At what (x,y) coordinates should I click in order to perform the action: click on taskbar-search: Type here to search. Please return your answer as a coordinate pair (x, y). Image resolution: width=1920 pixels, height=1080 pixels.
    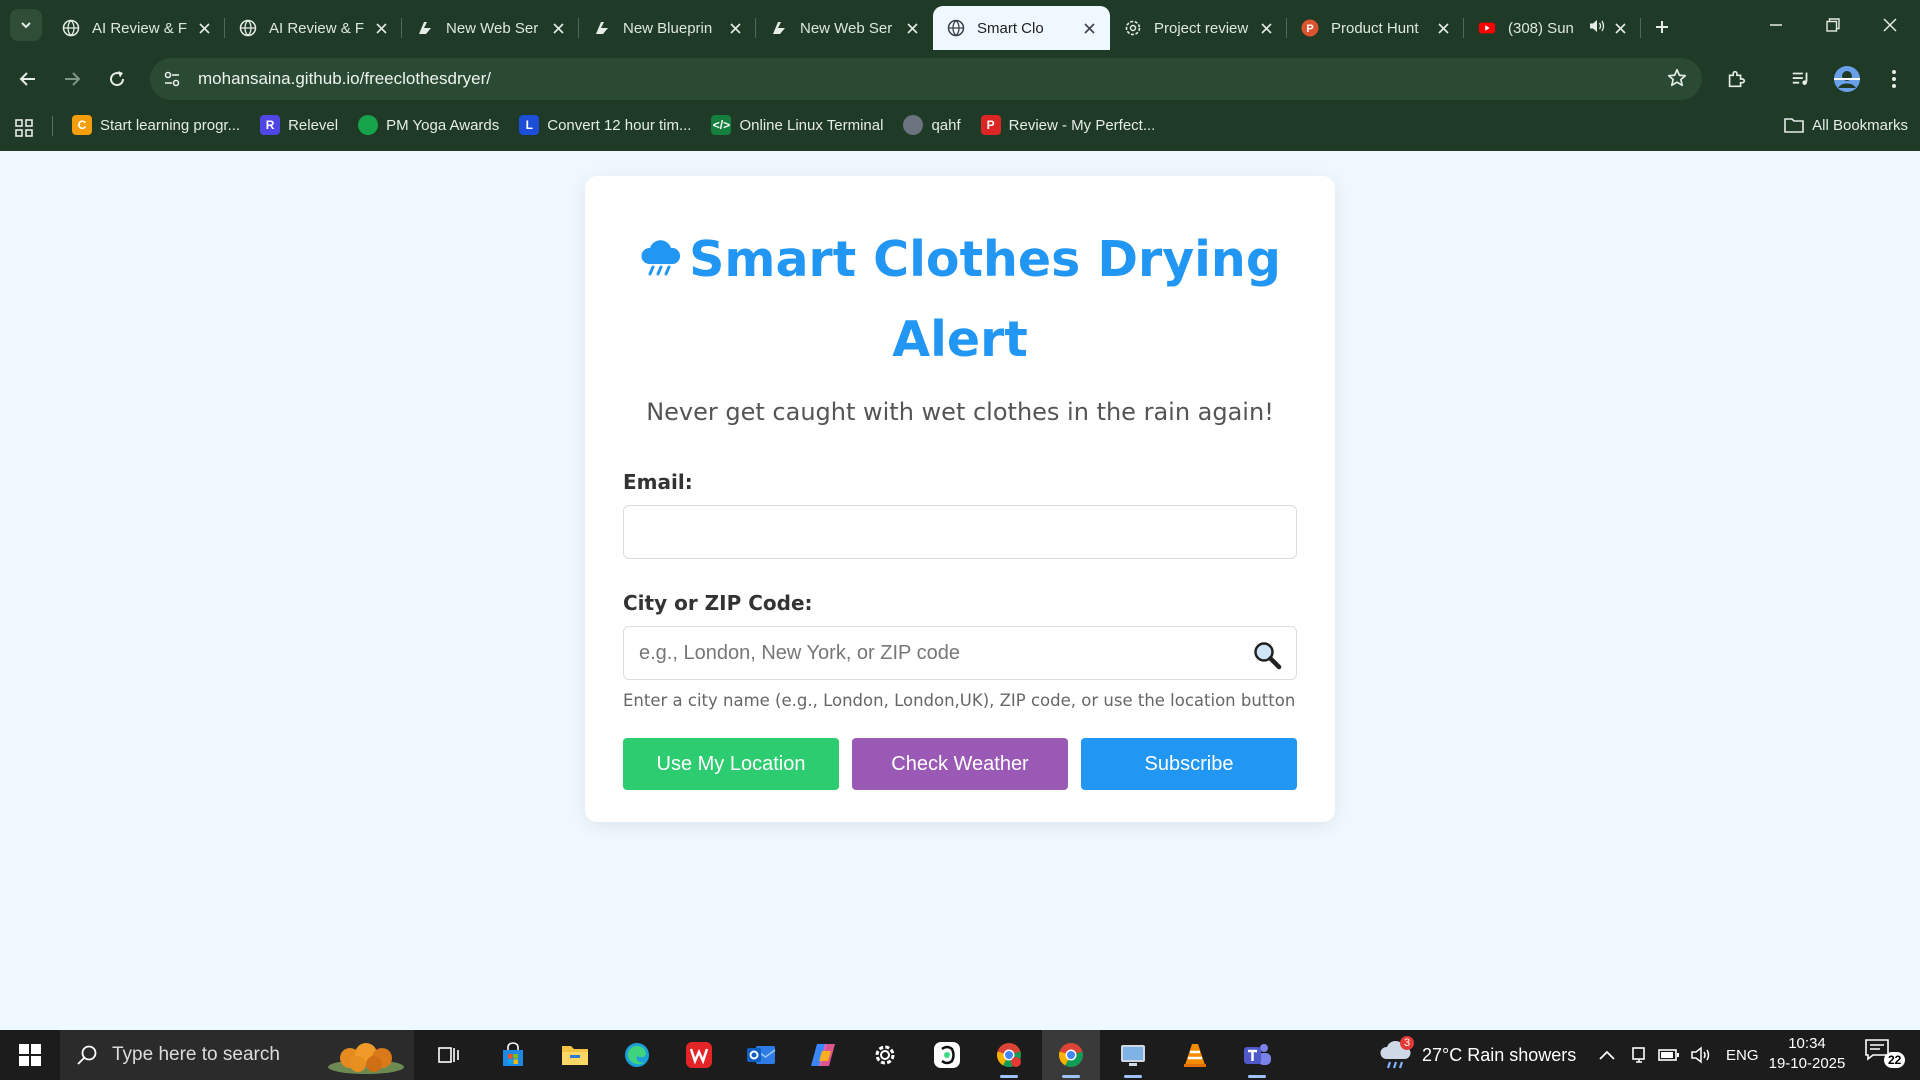
    Looking at the image, I should click on (237, 1055).